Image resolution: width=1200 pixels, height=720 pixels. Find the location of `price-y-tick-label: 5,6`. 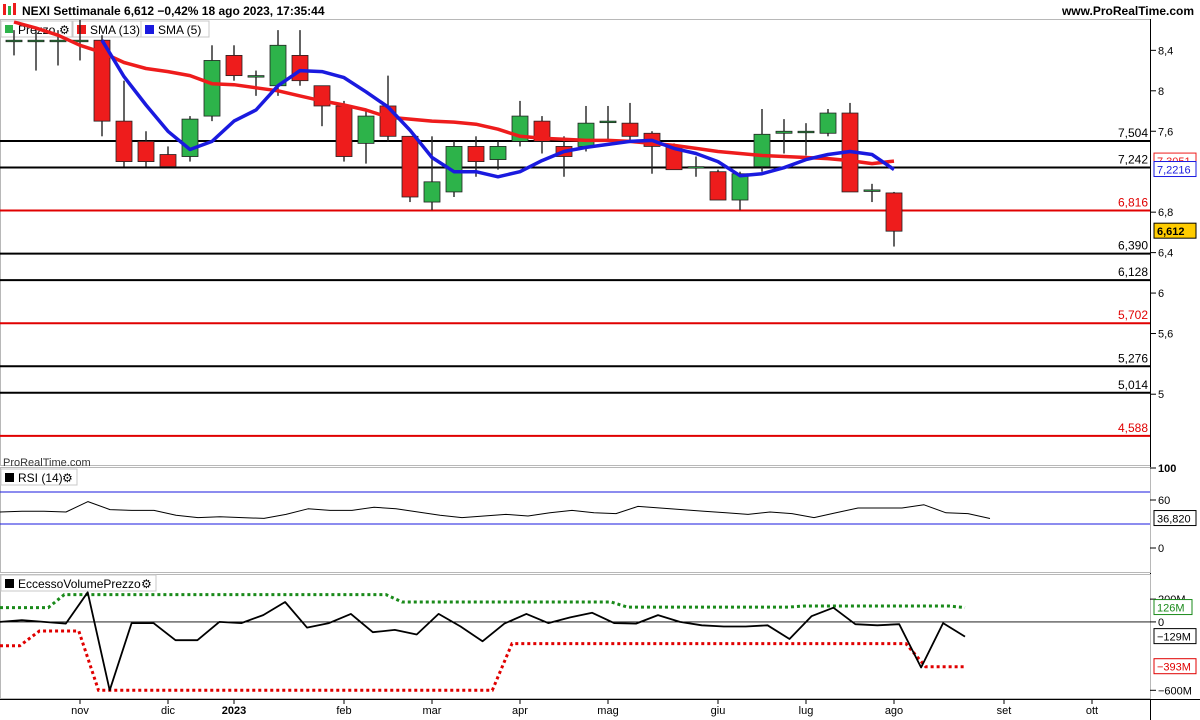

price-y-tick-label: 5,6 is located at coordinates (1165, 335).